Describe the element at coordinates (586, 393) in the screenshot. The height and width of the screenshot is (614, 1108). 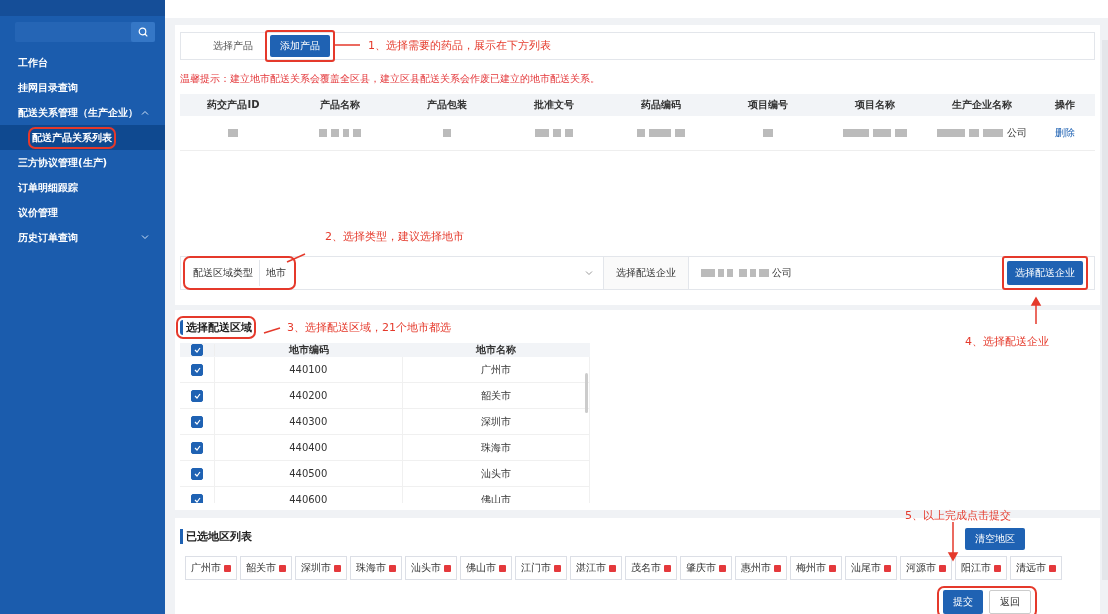
I see `scrollbar` at that location.